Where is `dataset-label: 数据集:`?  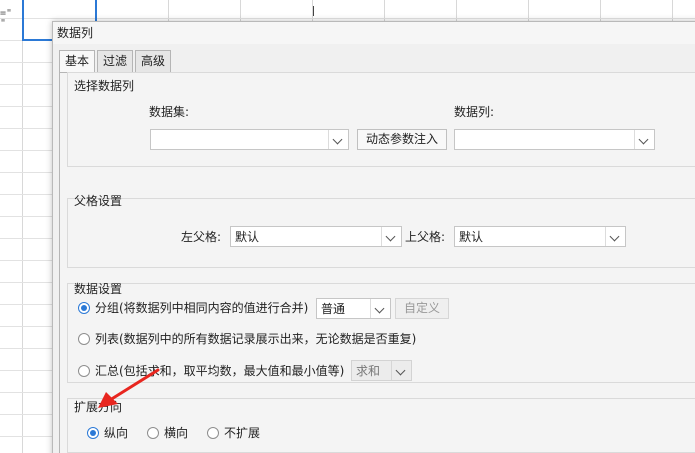 dataset-label: 数据集: is located at coordinates (169, 112).